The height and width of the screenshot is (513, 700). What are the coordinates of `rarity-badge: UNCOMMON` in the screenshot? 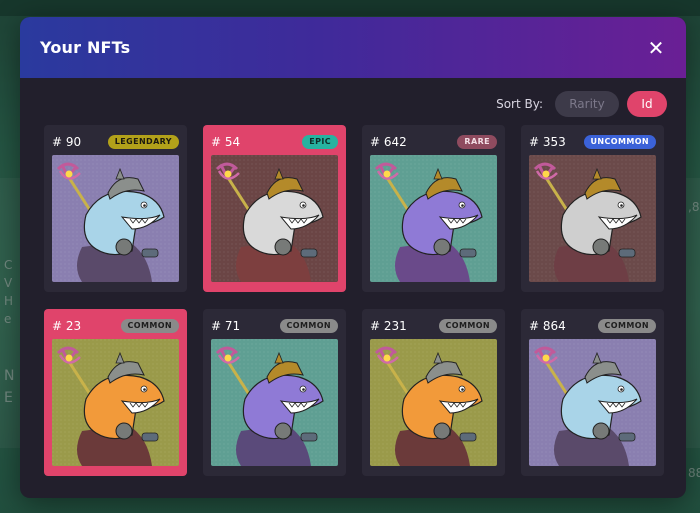 It's located at (619, 142).